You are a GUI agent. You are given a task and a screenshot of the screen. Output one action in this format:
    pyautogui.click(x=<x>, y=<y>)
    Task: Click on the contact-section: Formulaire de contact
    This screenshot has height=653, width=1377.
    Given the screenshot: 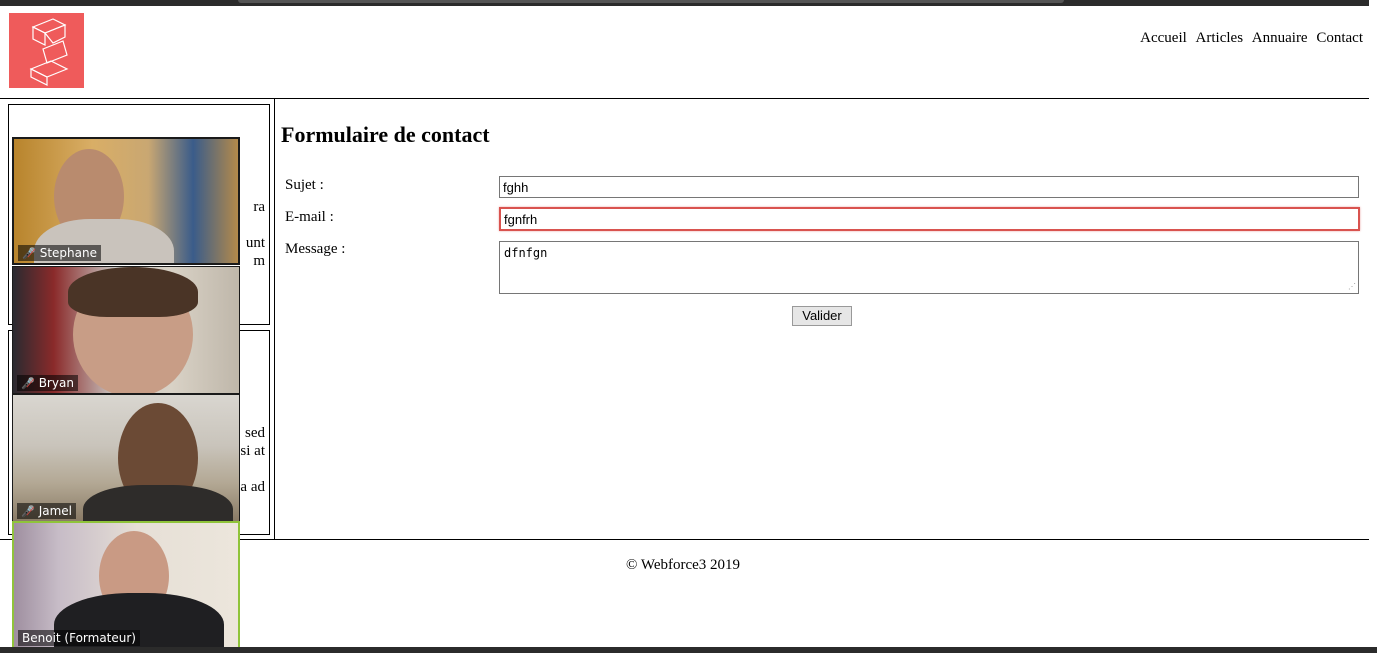 What is the action you would take?
    pyautogui.click(x=385, y=135)
    